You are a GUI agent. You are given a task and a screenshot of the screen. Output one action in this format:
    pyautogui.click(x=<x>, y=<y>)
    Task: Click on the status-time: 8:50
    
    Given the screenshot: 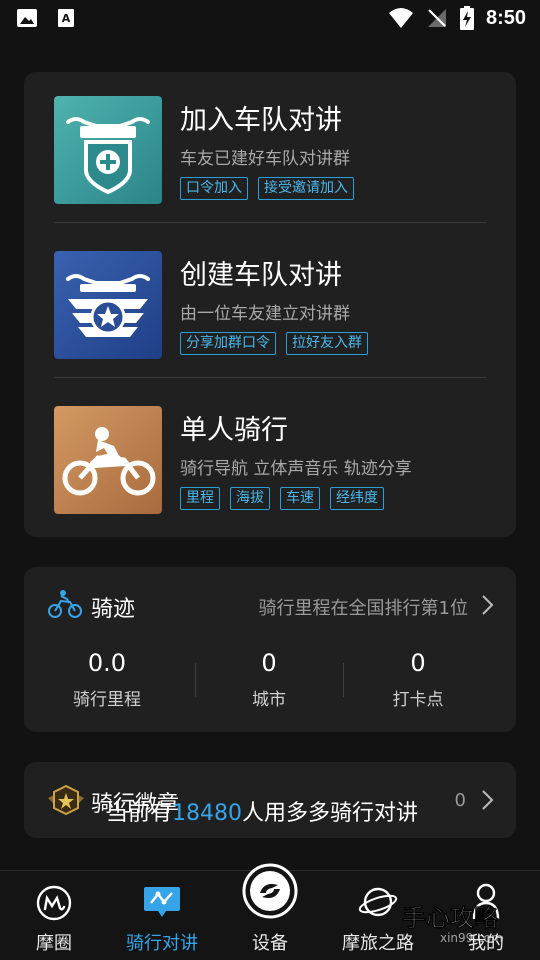 What is the action you would take?
    pyautogui.click(x=505, y=17)
    